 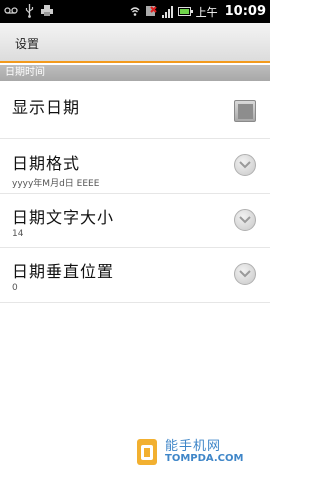 What do you see at coordinates (135, 43) in the screenshot?
I see `title-bar: 设置` at bounding box center [135, 43].